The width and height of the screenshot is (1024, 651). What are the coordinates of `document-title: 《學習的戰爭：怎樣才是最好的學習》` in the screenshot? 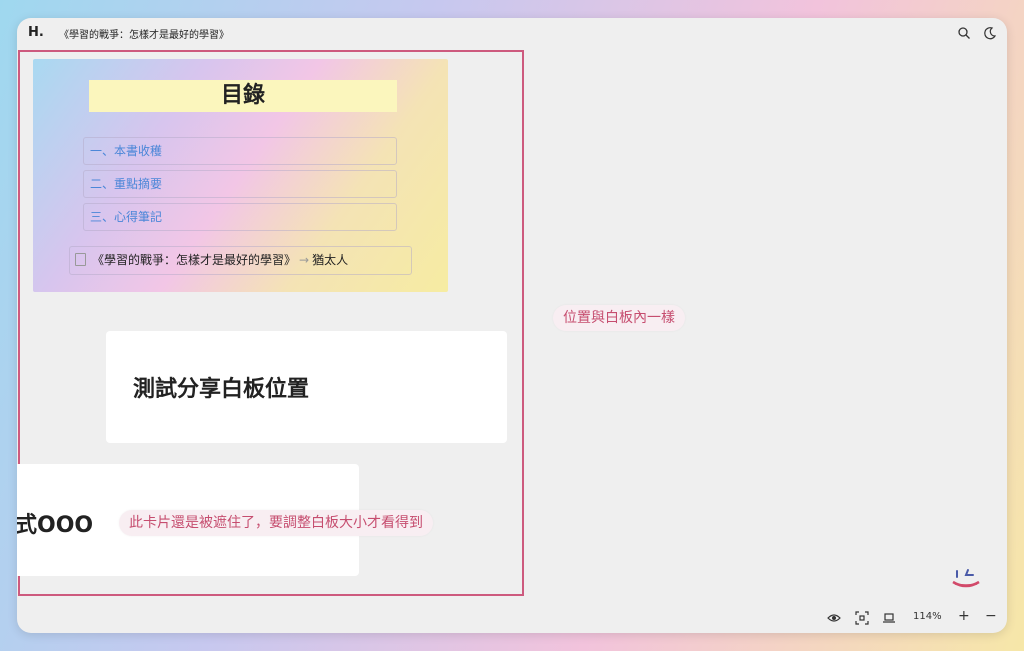 It's located at (144, 35).